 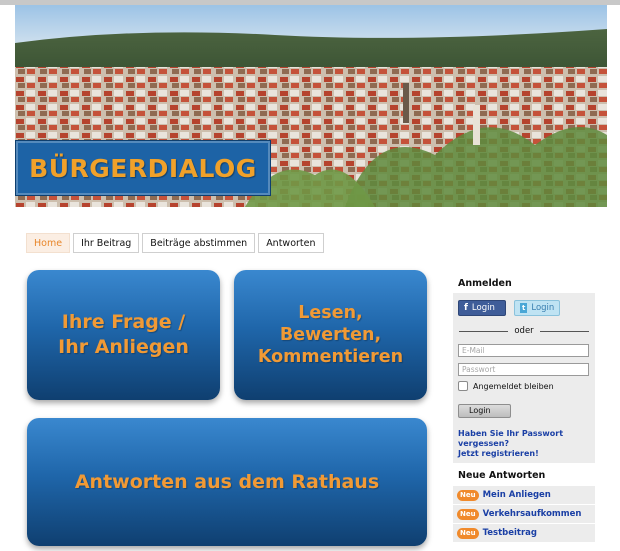 I want to click on twitter-login-button: t Login, so click(x=537, y=308).